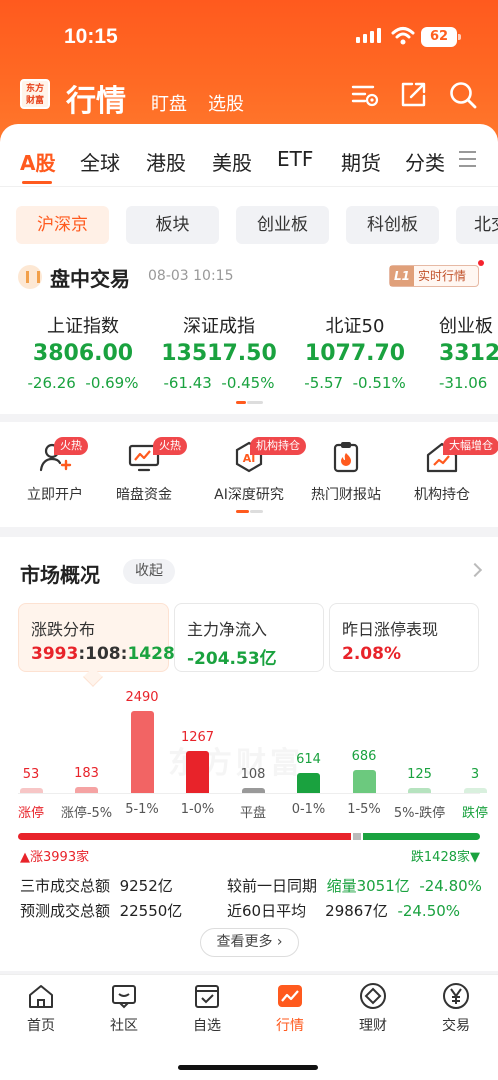  Describe the element at coordinates (442, 276) in the screenshot. I see `realtime-label: 实时行情` at that location.